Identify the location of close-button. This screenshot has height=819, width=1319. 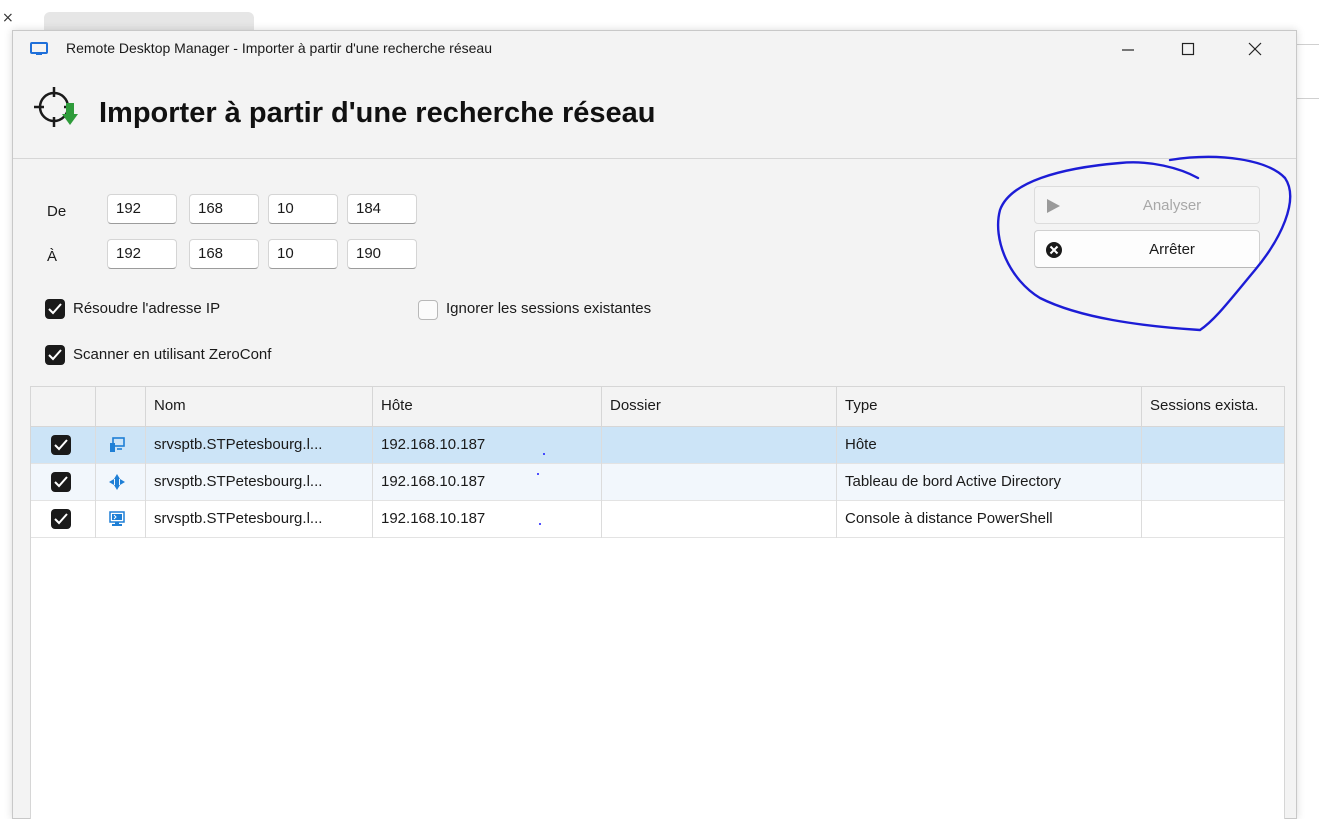
(1255, 49).